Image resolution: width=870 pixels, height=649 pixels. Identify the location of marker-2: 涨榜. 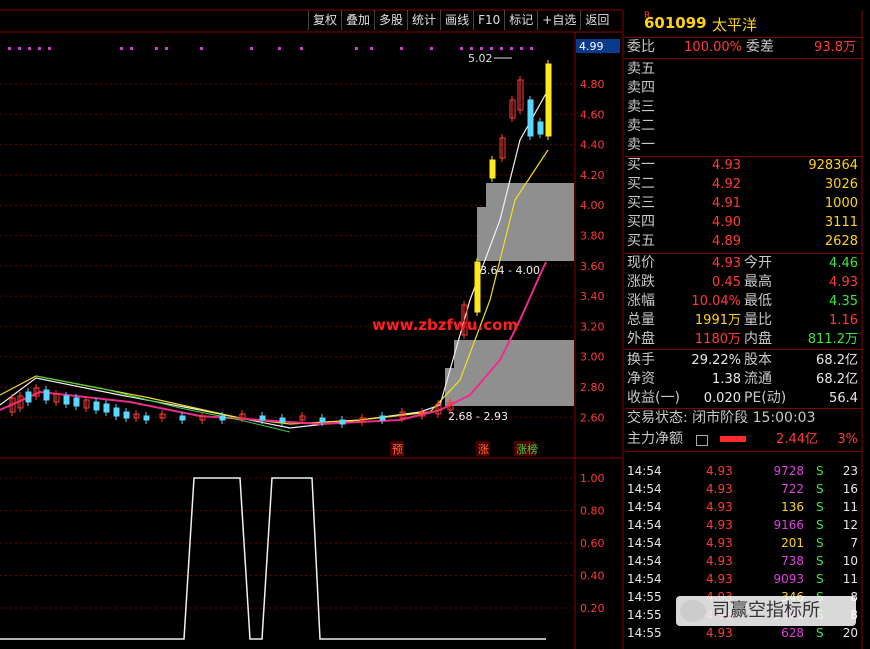
(527, 449).